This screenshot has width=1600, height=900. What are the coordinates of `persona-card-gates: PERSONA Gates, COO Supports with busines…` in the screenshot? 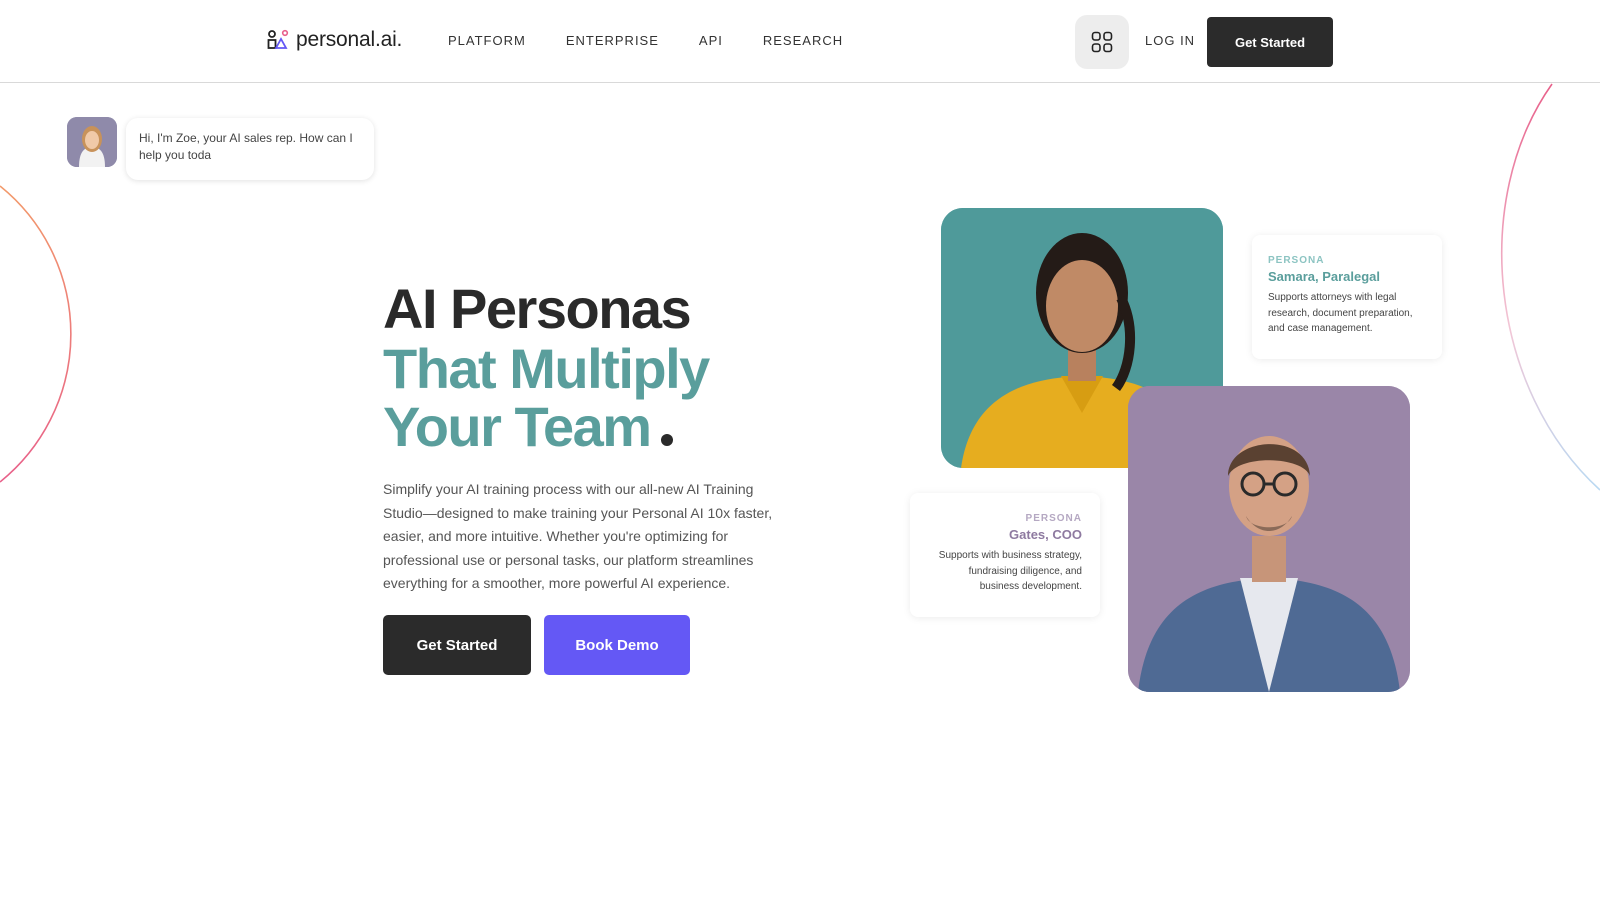 It's located at (1005, 555).